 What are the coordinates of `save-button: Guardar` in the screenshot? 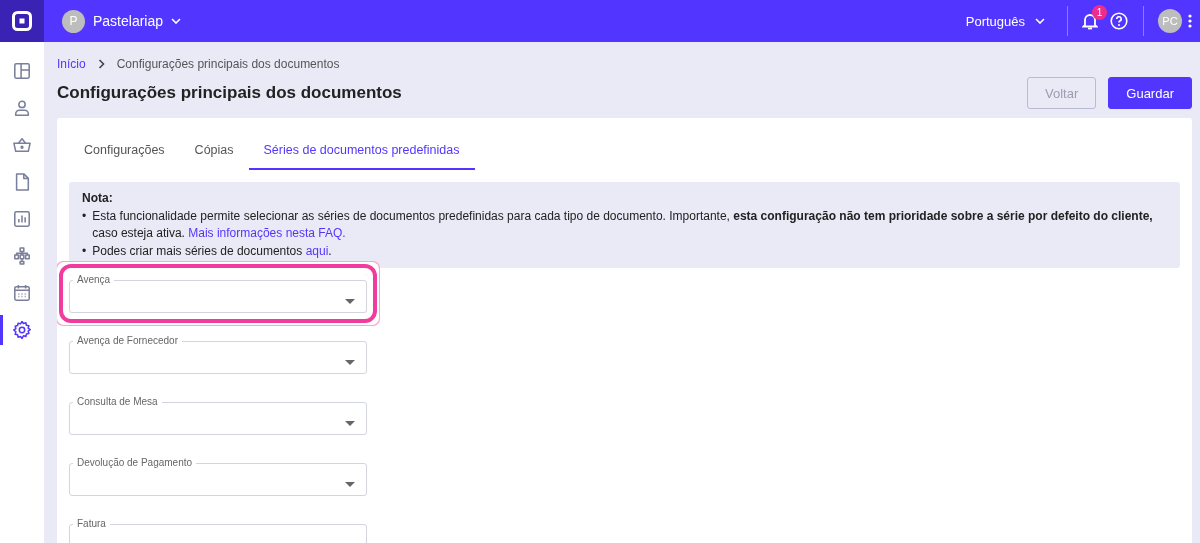 It's located at (1150, 93).